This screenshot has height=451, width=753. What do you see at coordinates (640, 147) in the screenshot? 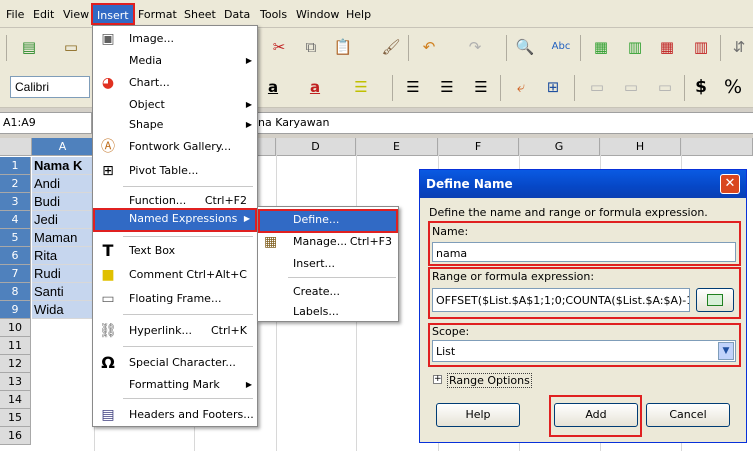
I see `column-header-h: H` at bounding box center [640, 147].